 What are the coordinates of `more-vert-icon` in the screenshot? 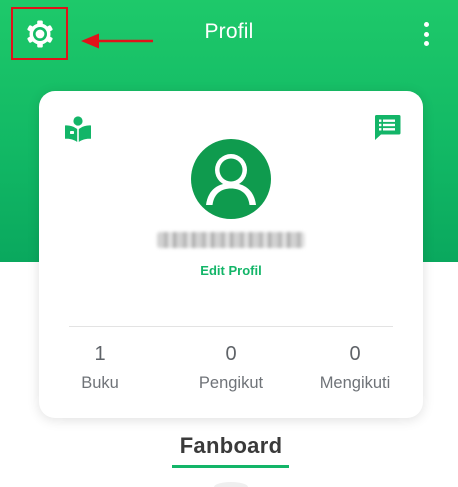 It's located at (426, 24).